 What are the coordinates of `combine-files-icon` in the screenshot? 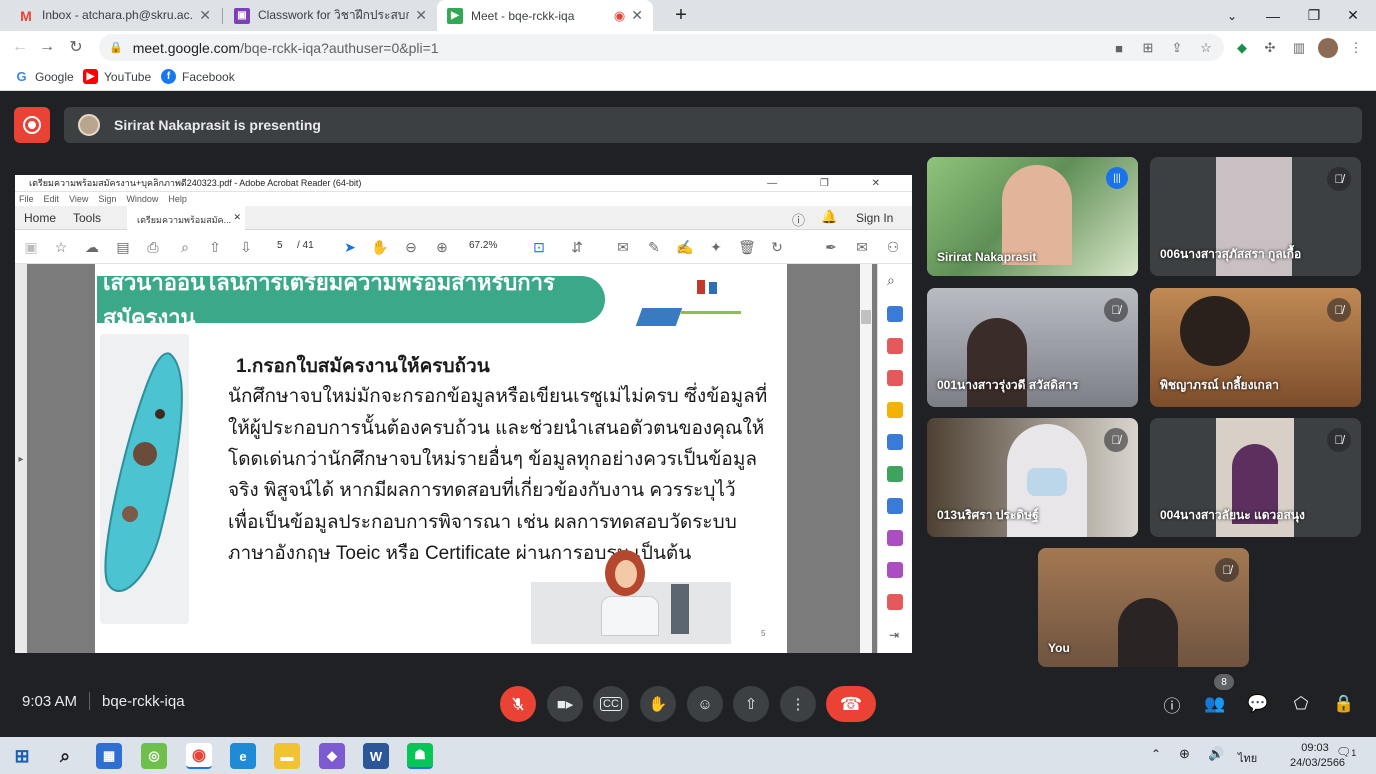 It's located at (895, 442).